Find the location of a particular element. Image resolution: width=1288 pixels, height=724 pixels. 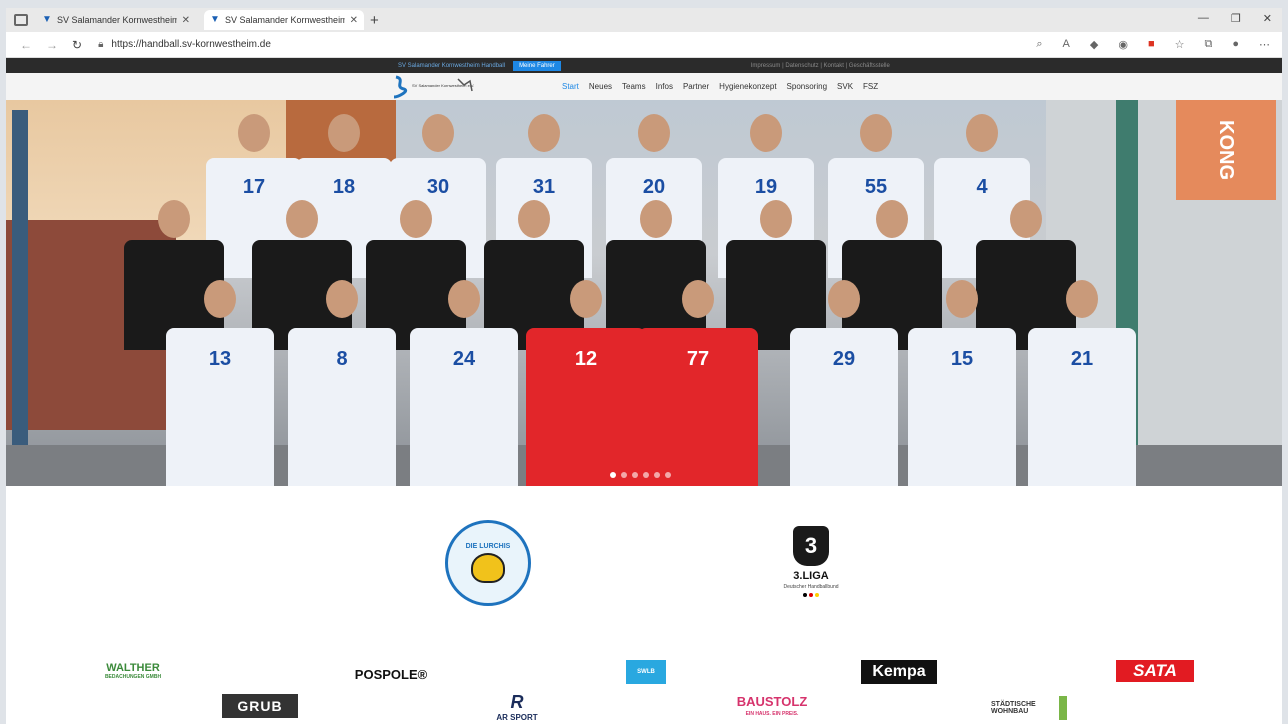

3liga-logo: 3 3.LIGA Deutscher Handballbund is located at coordinates (811, 571).